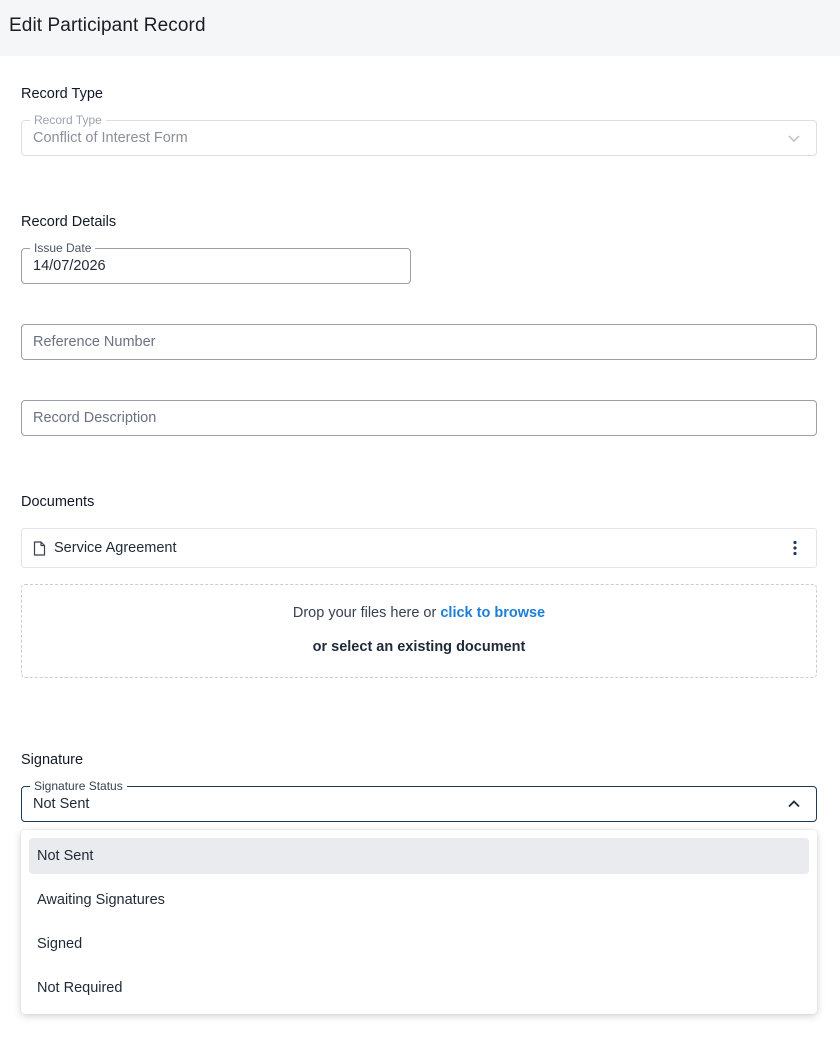  What do you see at coordinates (69, 222) in the screenshot?
I see `record-details-section-label: Record Details` at bounding box center [69, 222].